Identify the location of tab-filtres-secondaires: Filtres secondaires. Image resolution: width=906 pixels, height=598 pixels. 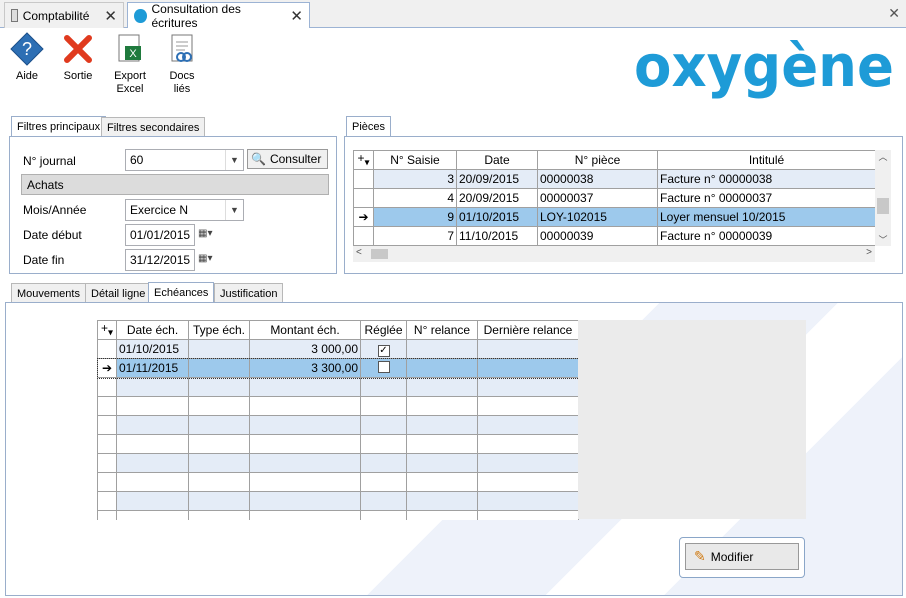
(153, 127).